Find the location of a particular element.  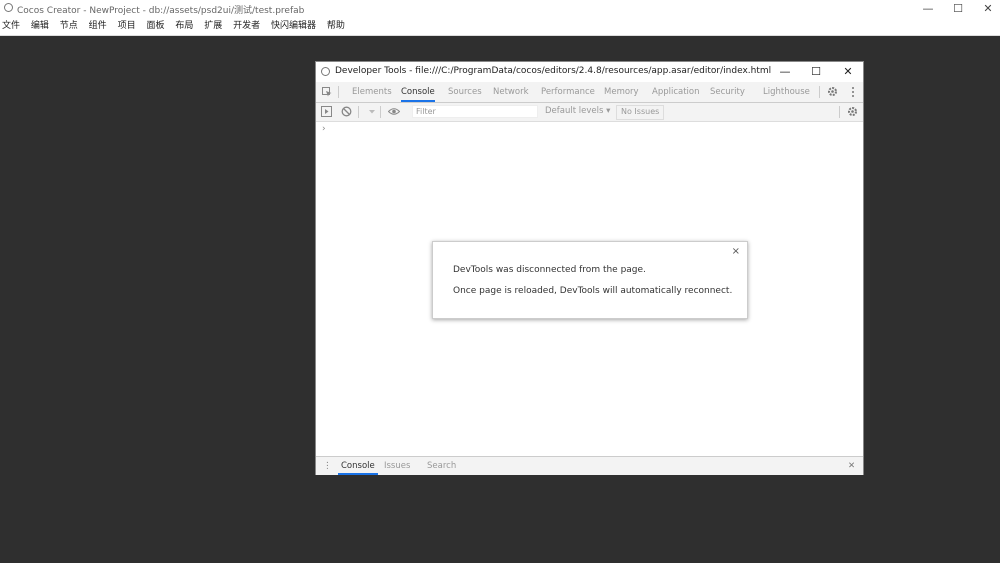

drawer-tab-search: Search is located at coordinates (441, 466).